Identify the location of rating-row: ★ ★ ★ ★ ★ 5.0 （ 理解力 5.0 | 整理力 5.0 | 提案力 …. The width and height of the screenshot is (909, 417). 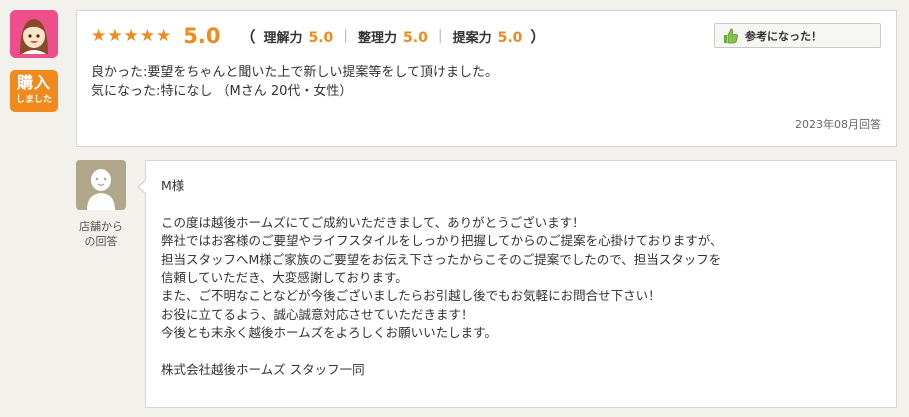
(318, 36).